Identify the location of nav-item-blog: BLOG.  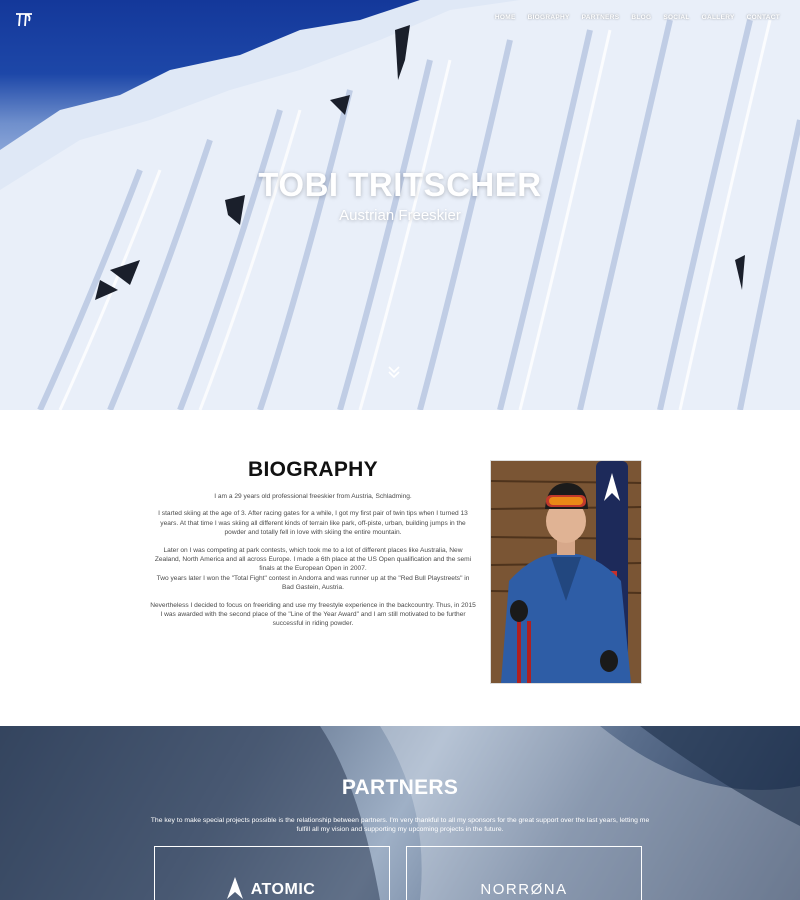
(641, 17).